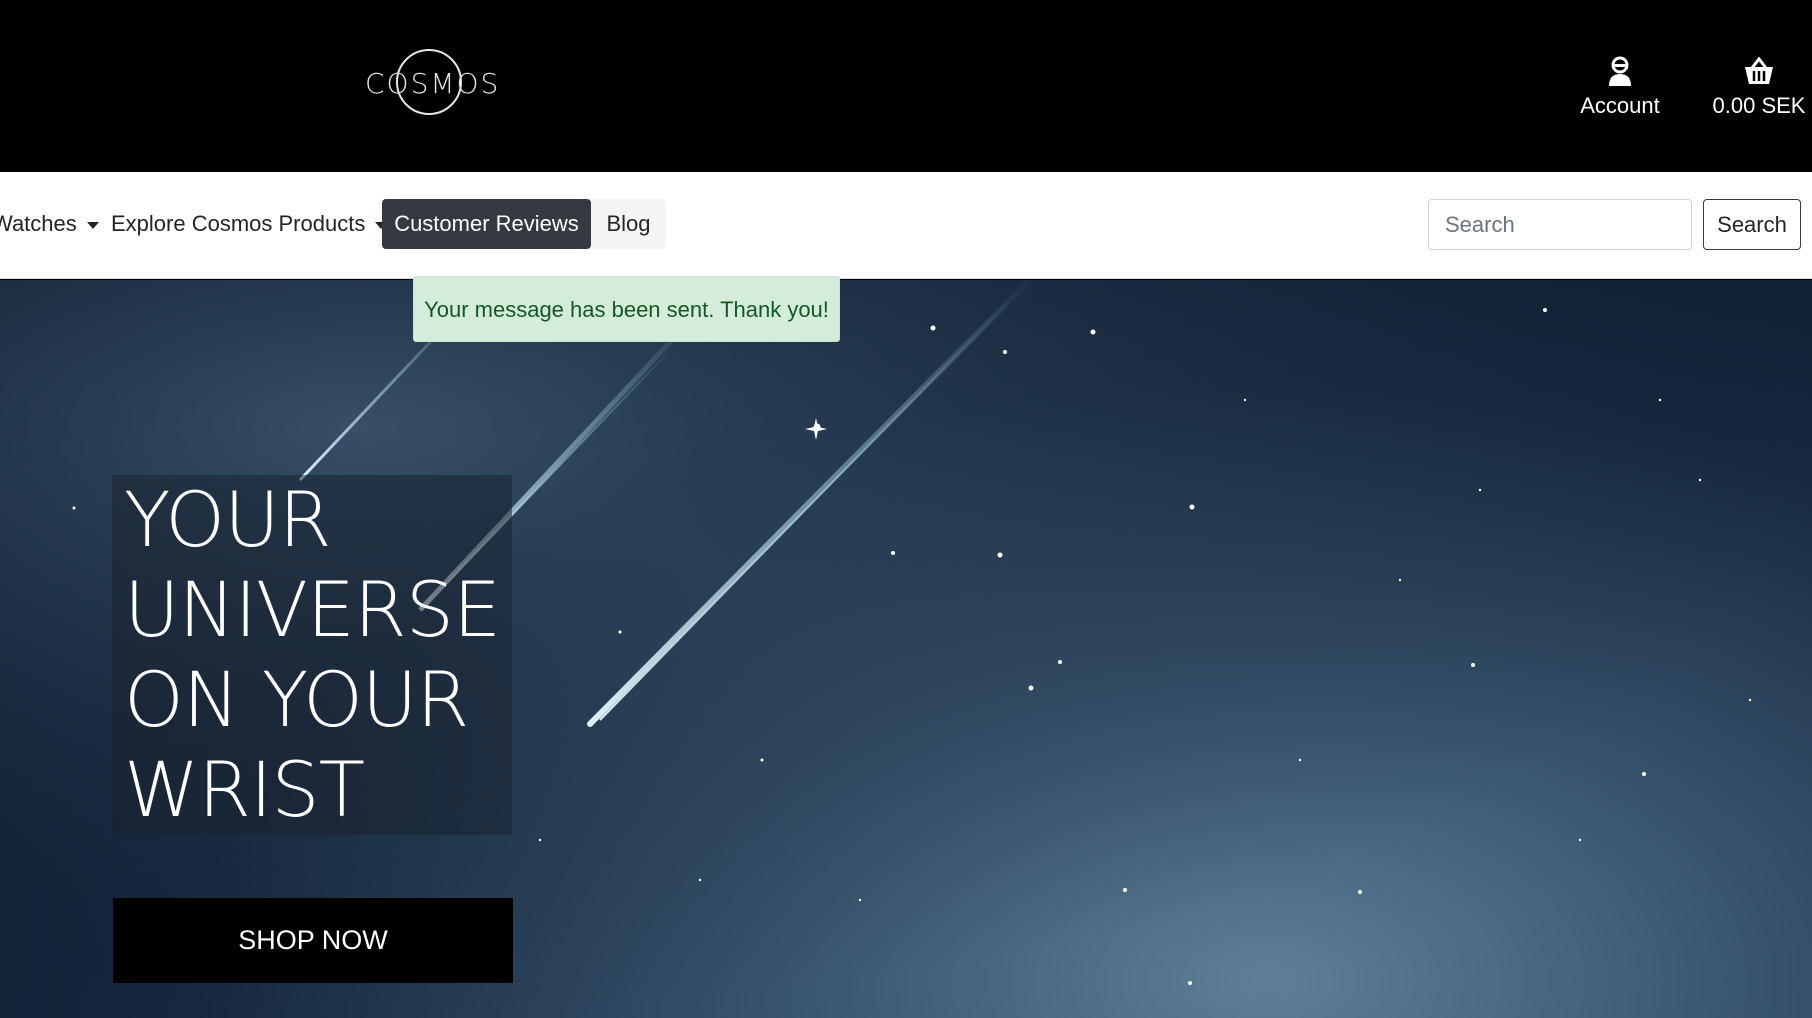  Describe the element at coordinates (1620, 71) in the screenshot. I see `user-icon` at that location.